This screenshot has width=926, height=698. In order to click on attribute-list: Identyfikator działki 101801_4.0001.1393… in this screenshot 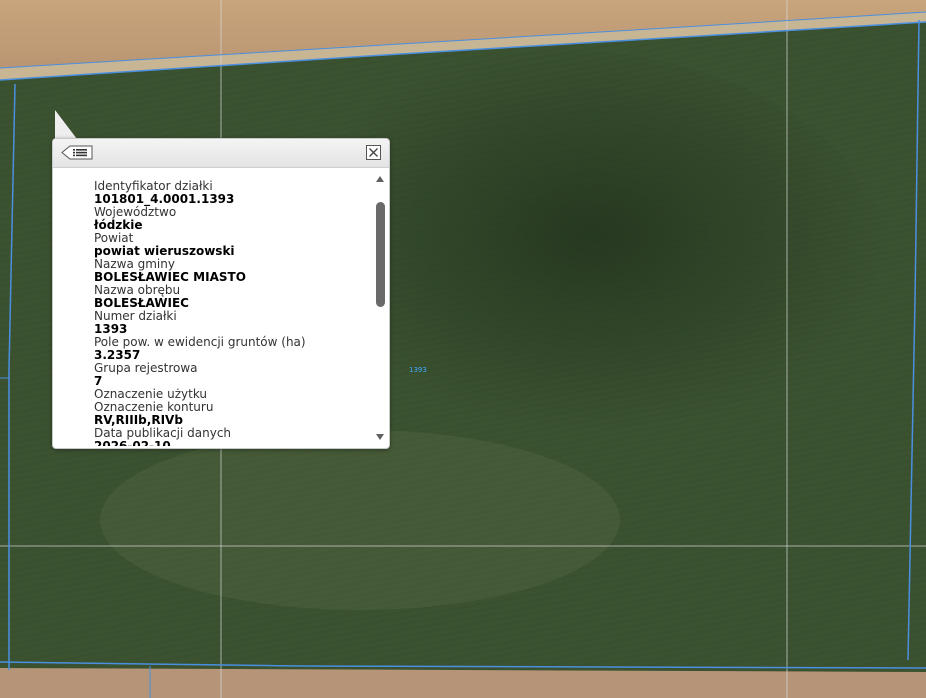, I will do `click(229, 313)`.